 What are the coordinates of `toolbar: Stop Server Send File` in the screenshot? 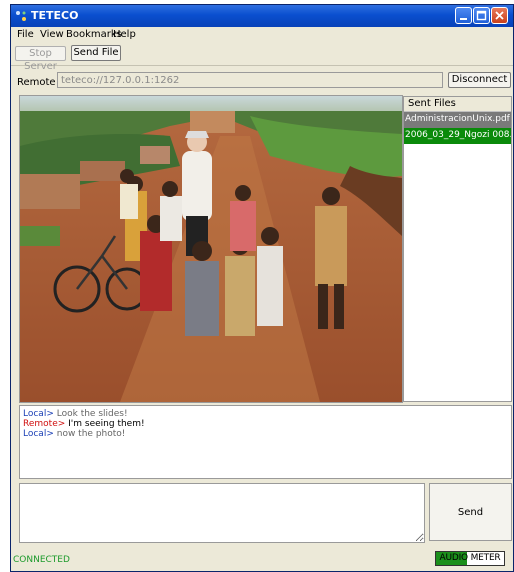 It's located at (262, 57).